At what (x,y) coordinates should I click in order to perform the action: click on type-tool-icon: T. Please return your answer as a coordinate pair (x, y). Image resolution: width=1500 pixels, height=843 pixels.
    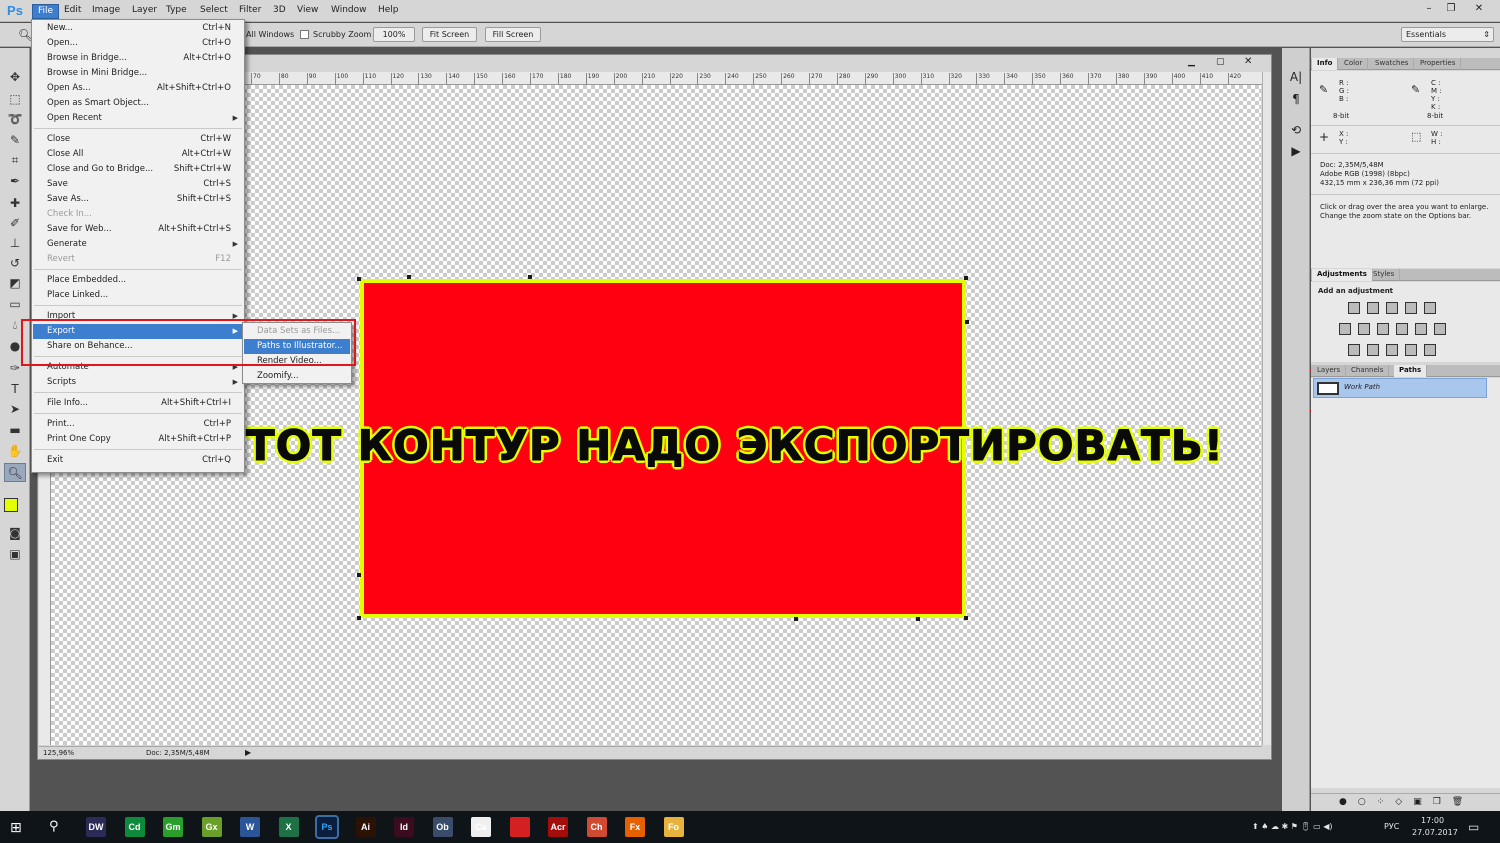
    Looking at the image, I should click on (15, 389).